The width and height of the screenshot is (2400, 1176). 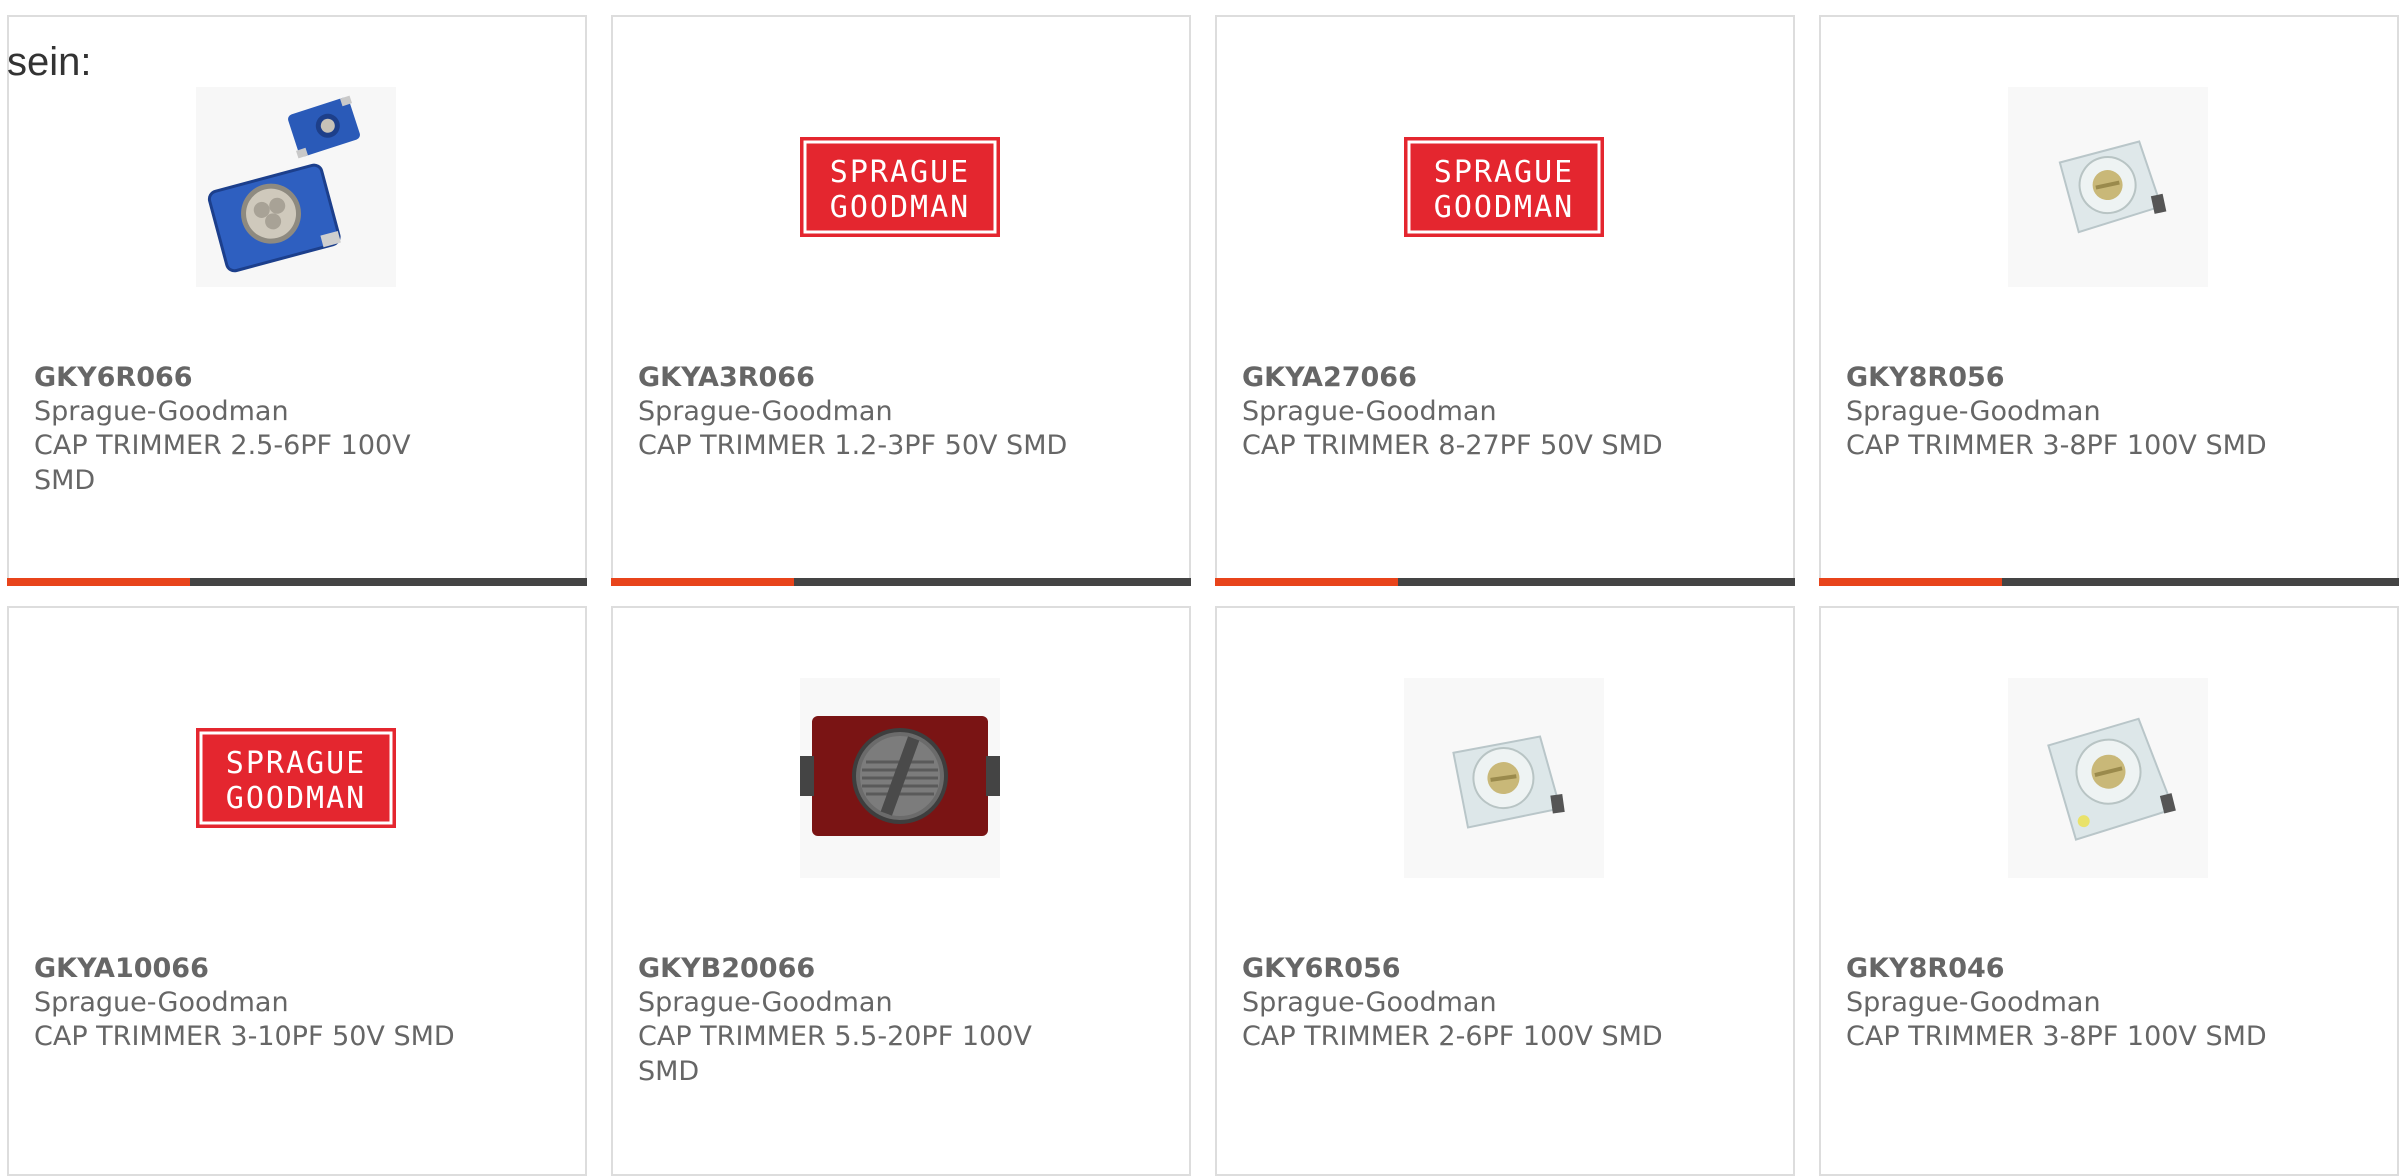 I want to click on part-number: GKY8R046, so click(x=2111, y=968).